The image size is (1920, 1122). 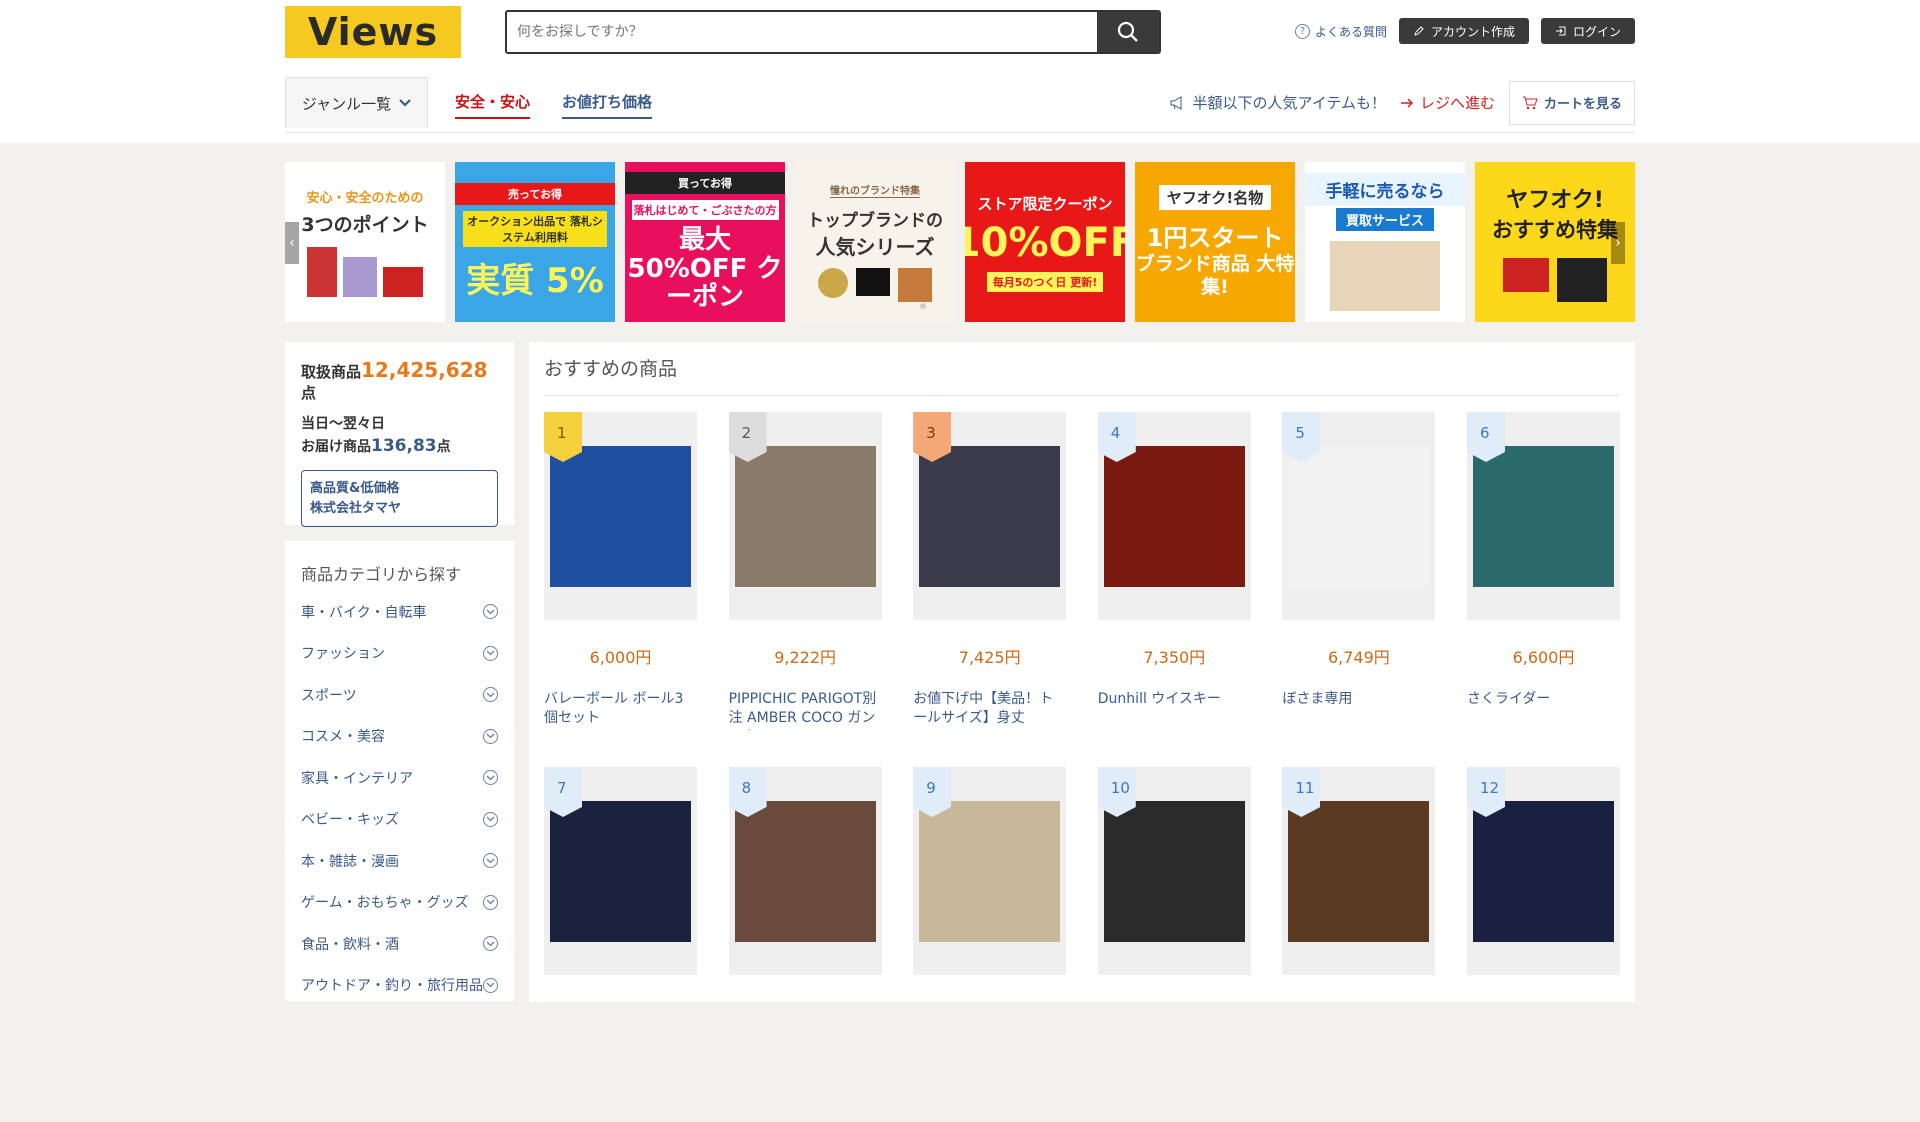 I want to click on banner-5: ストア限定クーポン 10%OFF 毎月5のつく日 更新!, so click(x=1045, y=242).